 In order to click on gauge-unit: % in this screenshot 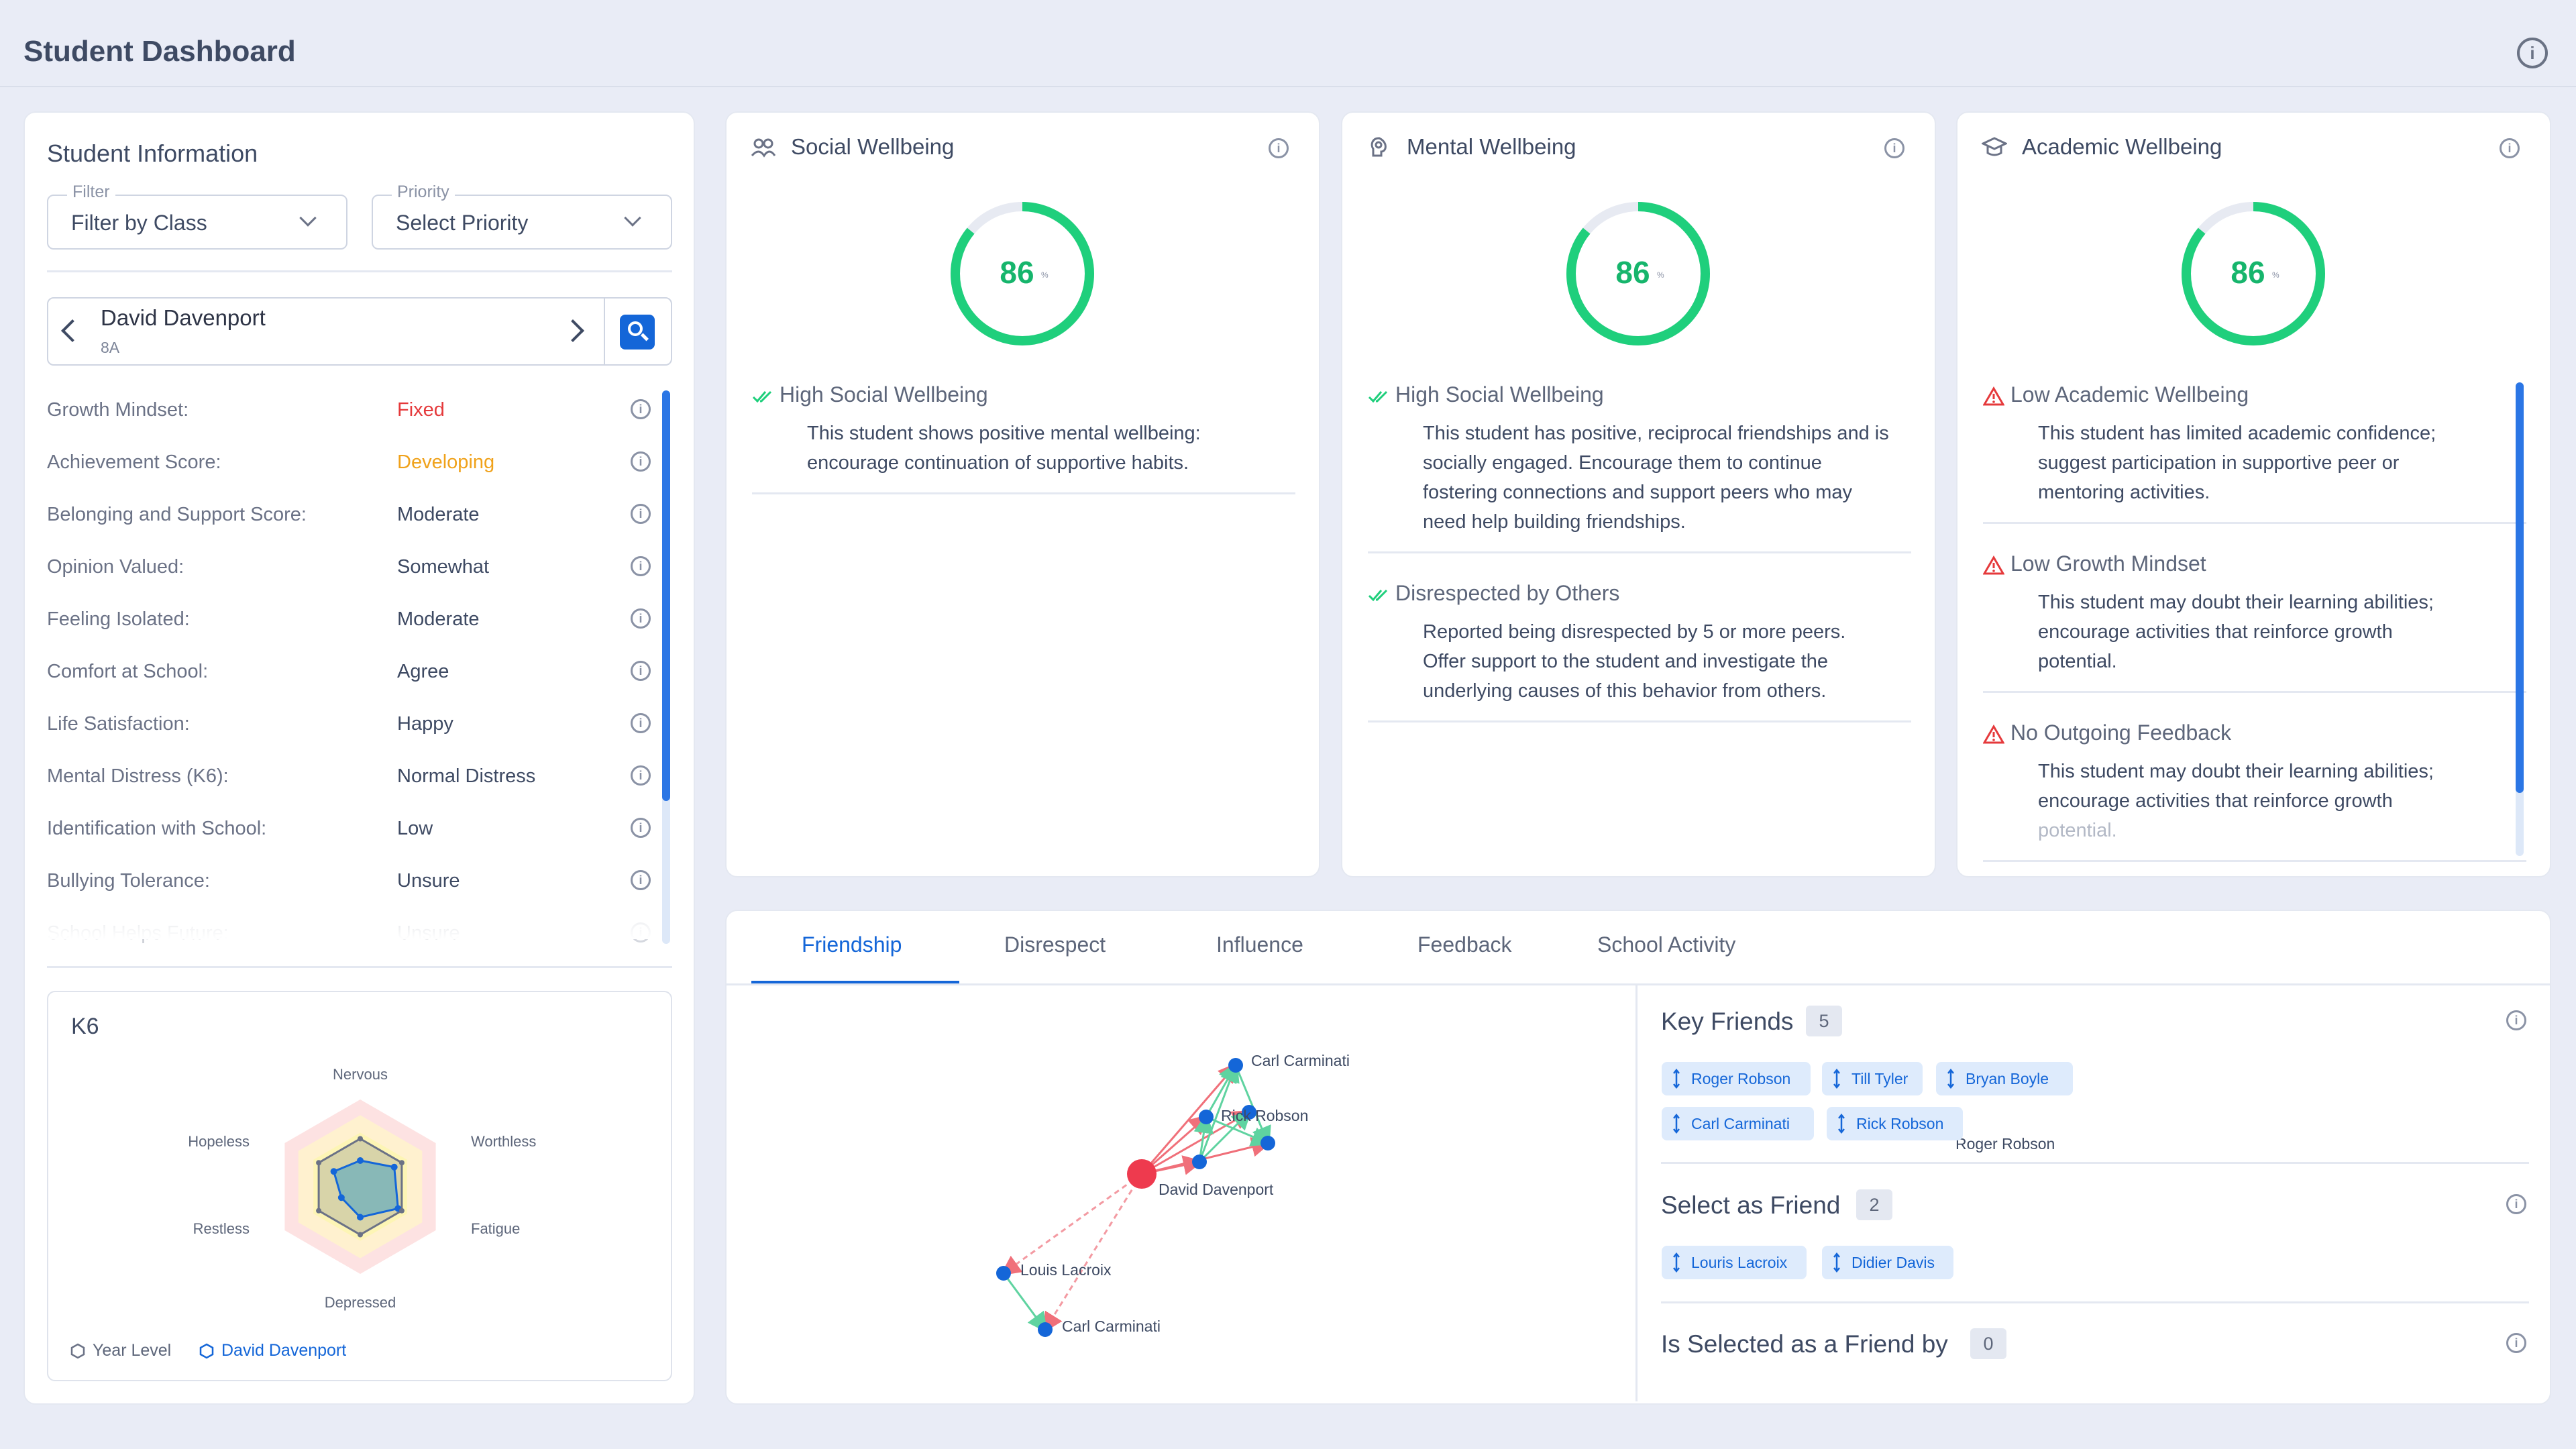, I will do `click(2275, 275)`.